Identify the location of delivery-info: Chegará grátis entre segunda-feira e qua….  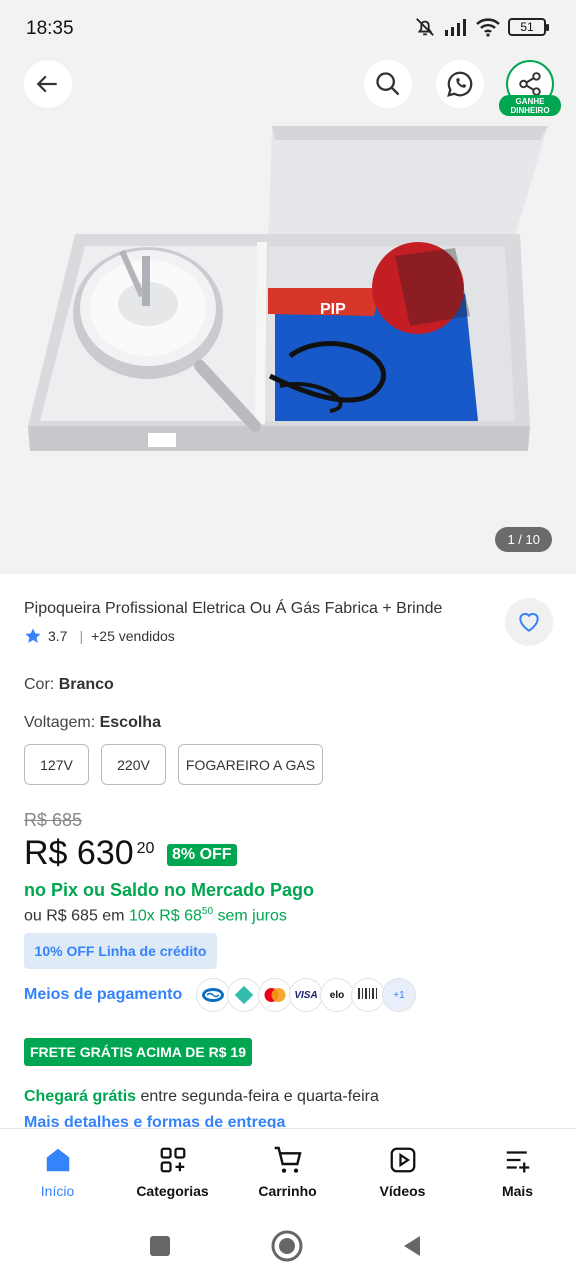
(201, 1097).